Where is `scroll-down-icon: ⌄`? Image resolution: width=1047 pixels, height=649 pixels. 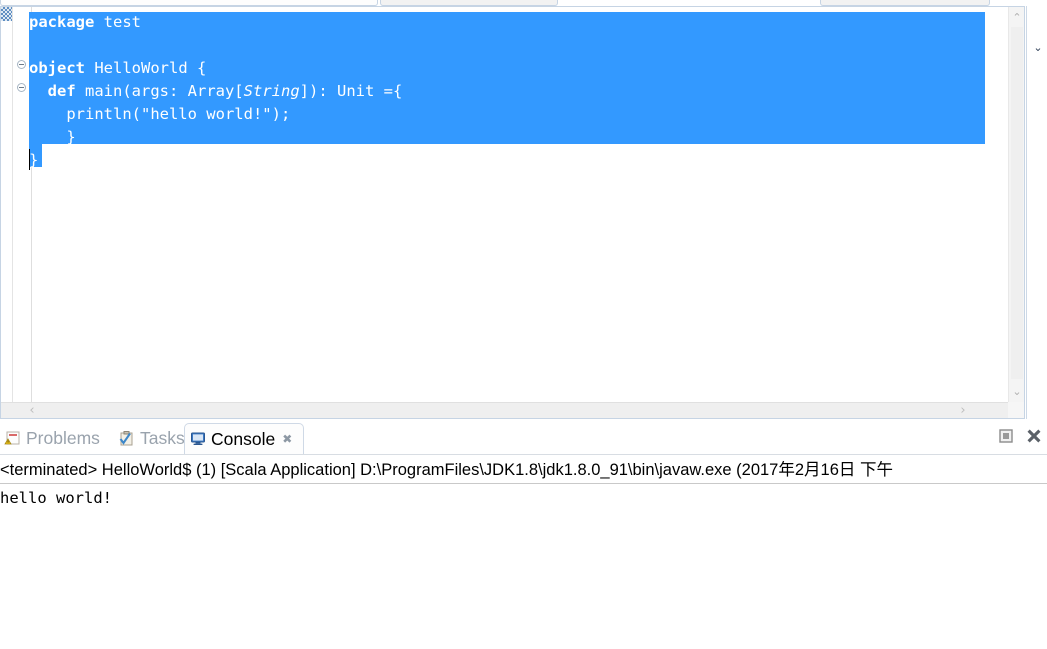
scroll-down-icon: ⌄ is located at coordinates (1017, 391).